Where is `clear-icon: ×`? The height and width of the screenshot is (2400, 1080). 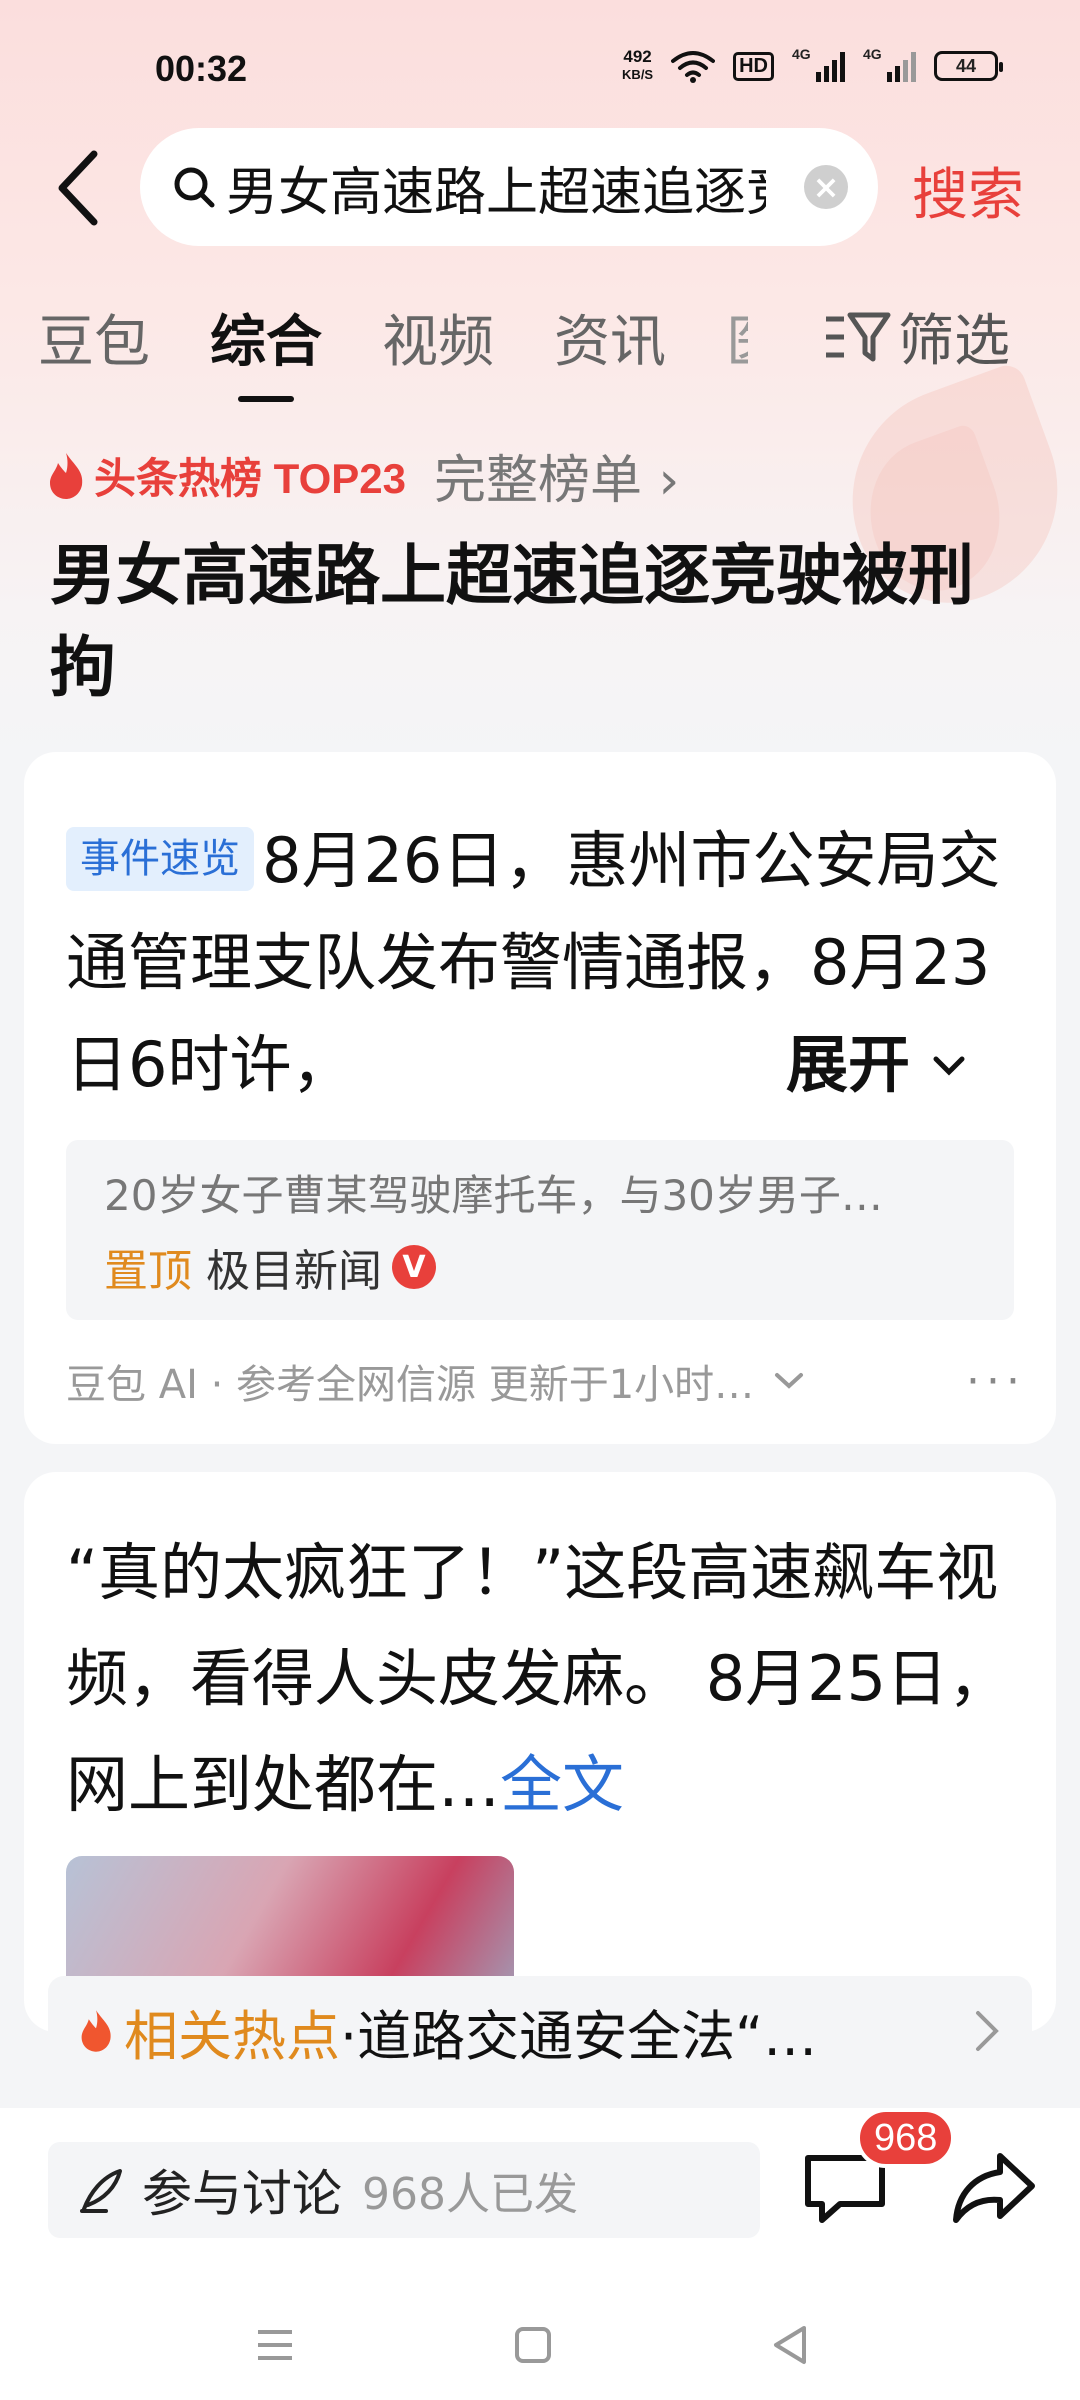
clear-icon: × is located at coordinates (826, 187).